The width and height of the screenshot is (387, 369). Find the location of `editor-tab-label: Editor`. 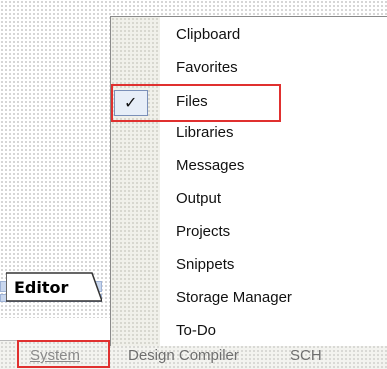

editor-tab-label: Editor is located at coordinates (41, 287).